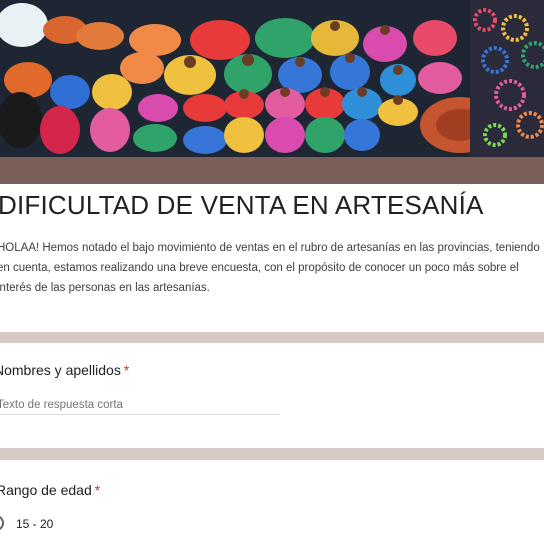 The width and height of the screenshot is (544, 547). What do you see at coordinates (50, 490) in the screenshot?
I see `question-label-age: Rango de edad *` at bounding box center [50, 490].